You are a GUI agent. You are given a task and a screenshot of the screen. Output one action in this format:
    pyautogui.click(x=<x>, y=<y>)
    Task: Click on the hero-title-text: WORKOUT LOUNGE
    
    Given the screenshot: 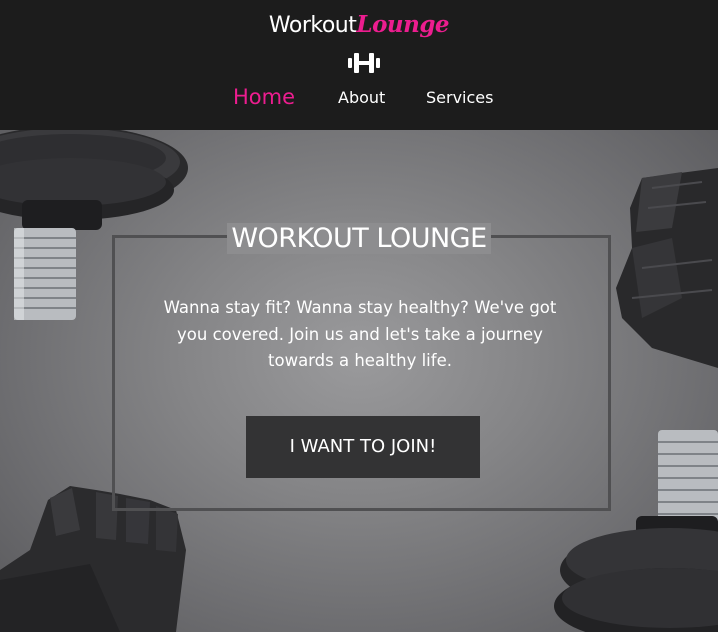 What is the action you would take?
    pyautogui.click(x=359, y=238)
    